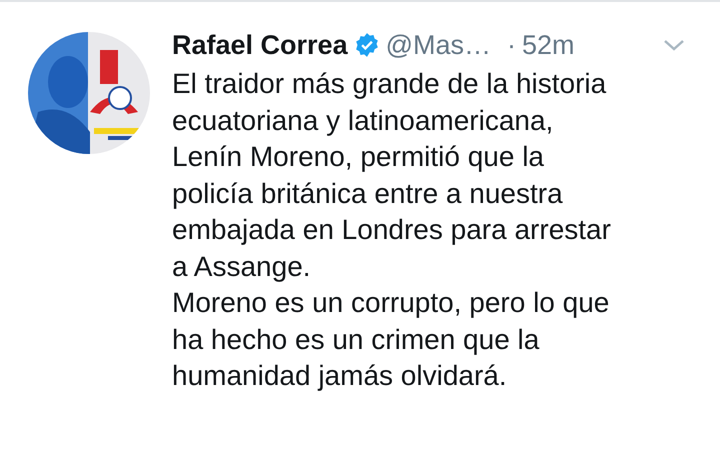 The image size is (720, 474). Describe the element at coordinates (548, 45) in the screenshot. I see `tweet-time: 52m` at that location.